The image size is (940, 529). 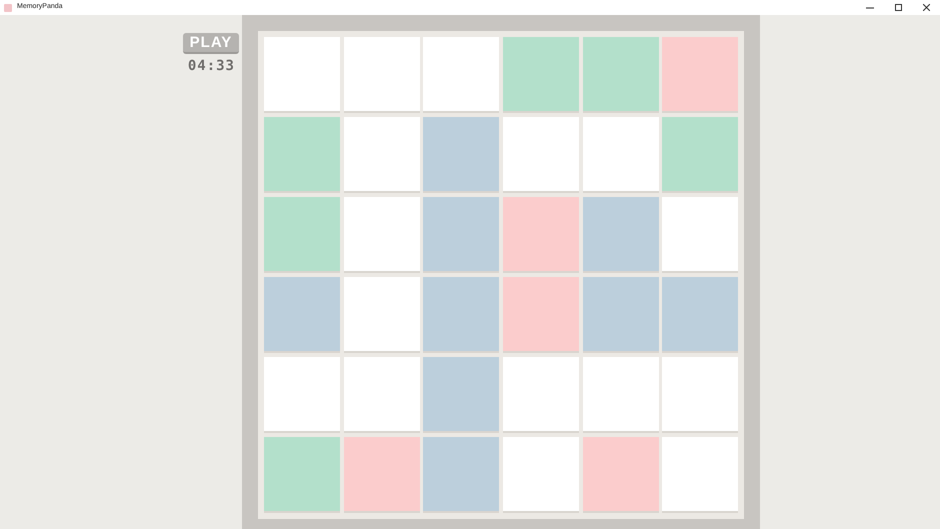 What do you see at coordinates (8, 8) in the screenshot?
I see `app-icon` at bounding box center [8, 8].